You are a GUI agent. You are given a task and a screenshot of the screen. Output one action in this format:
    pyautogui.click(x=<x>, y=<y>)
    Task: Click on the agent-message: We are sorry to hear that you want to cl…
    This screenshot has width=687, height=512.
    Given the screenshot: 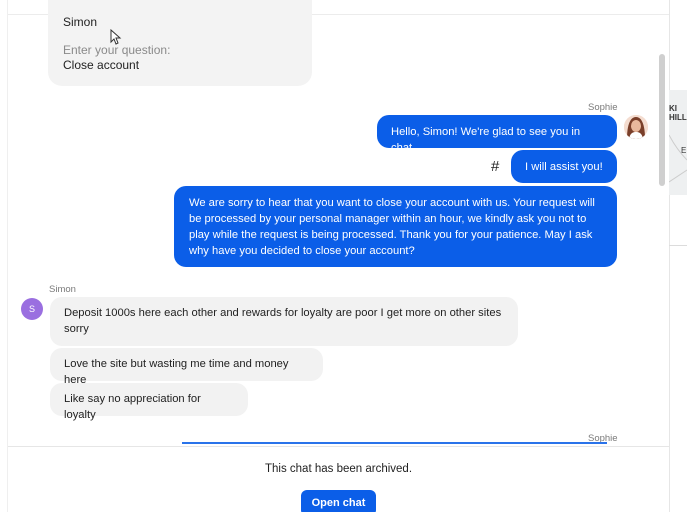 What is the action you would take?
    pyautogui.click(x=395, y=226)
    